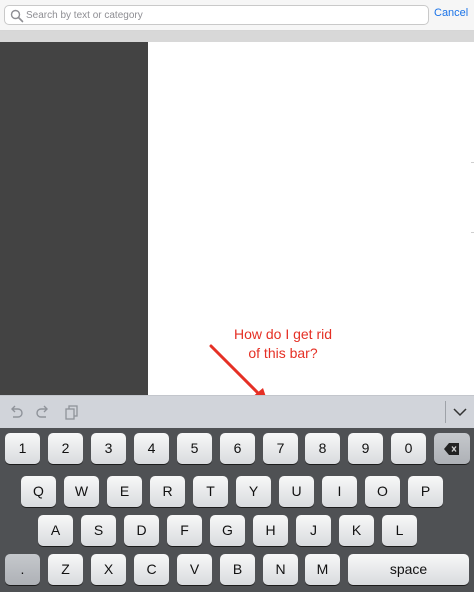 The image size is (474, 592). I want to click on key-t: T, so click(210, 491).